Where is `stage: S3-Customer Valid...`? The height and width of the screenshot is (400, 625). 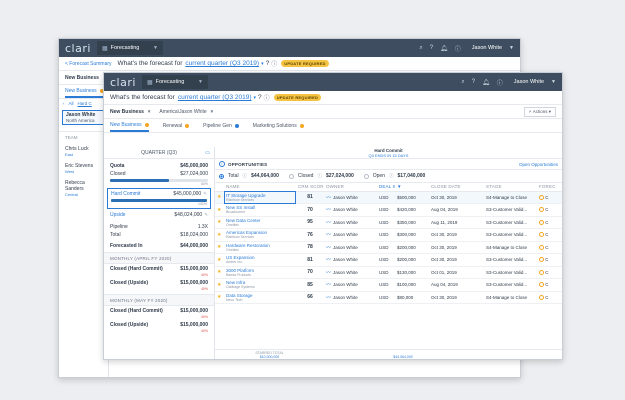
stage: S3-Customer Valid... is located at coordinates (510, 222).